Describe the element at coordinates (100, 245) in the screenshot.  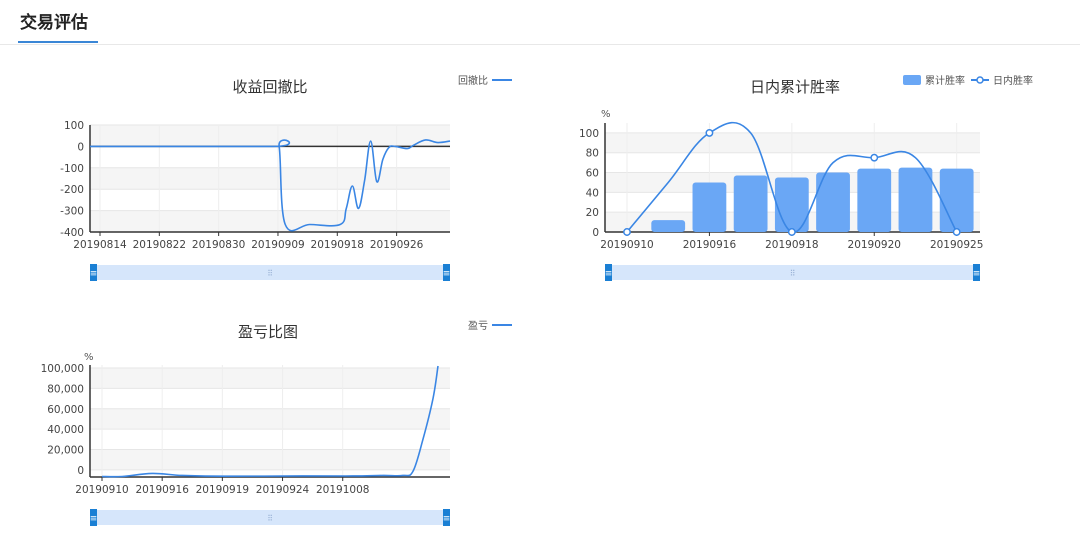
I see `x-tick-label: 20190814` at that location.